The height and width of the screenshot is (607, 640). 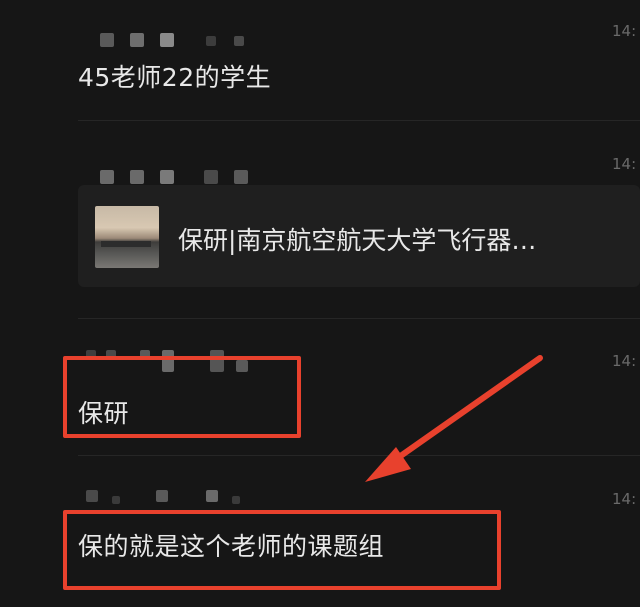 I want to click on annotation-arrow, so click(x=454, y=418).